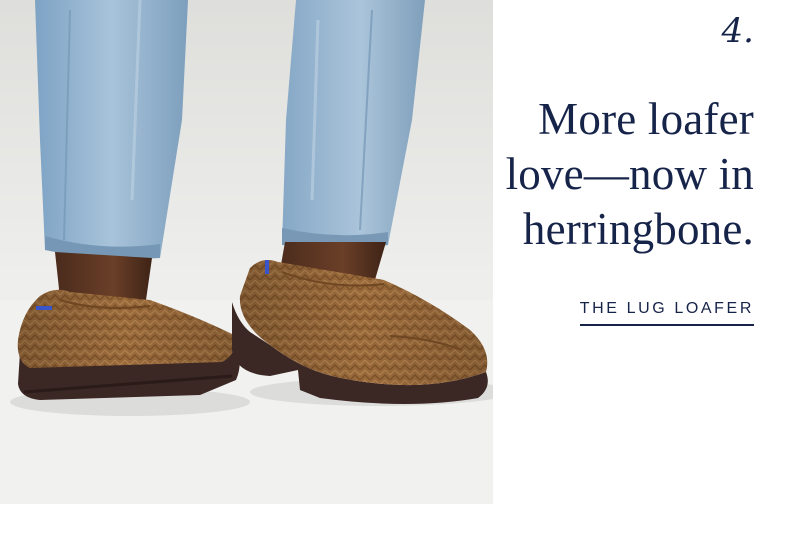 Image resolution: width=800 pixels, height=557 pixels. Describe the element at coordinates (629, 174) in the screenshot. I see `headline: More loafer love—now in herringbone.` at that location.